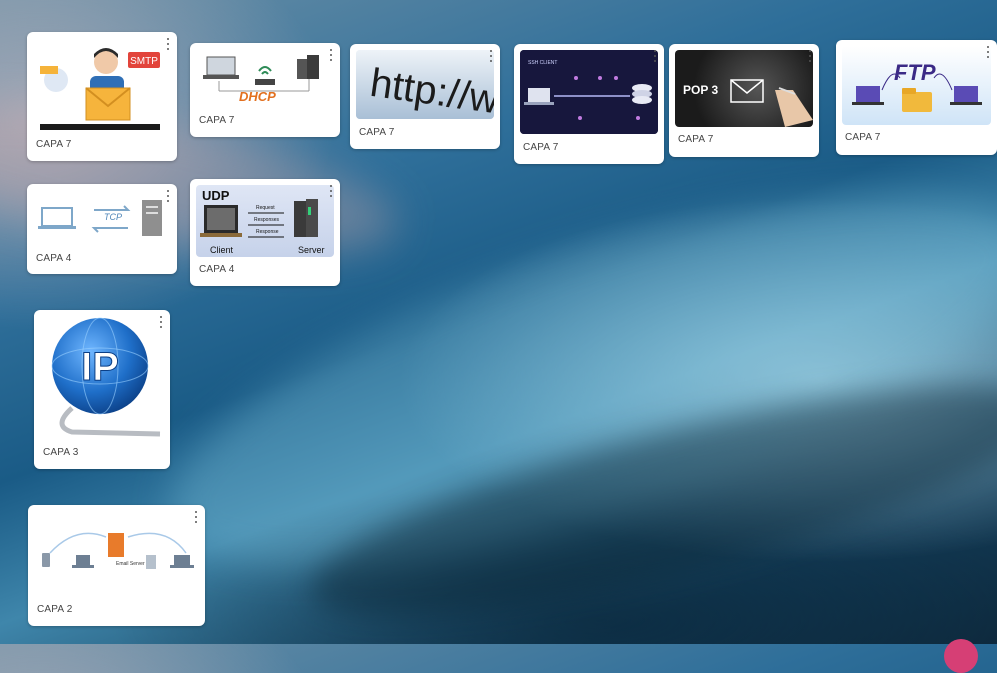 Image resolution: width=997 pixels, height=673 pixels. I want to click on dhcp-logo-text: DHCP, so click(257, 96).